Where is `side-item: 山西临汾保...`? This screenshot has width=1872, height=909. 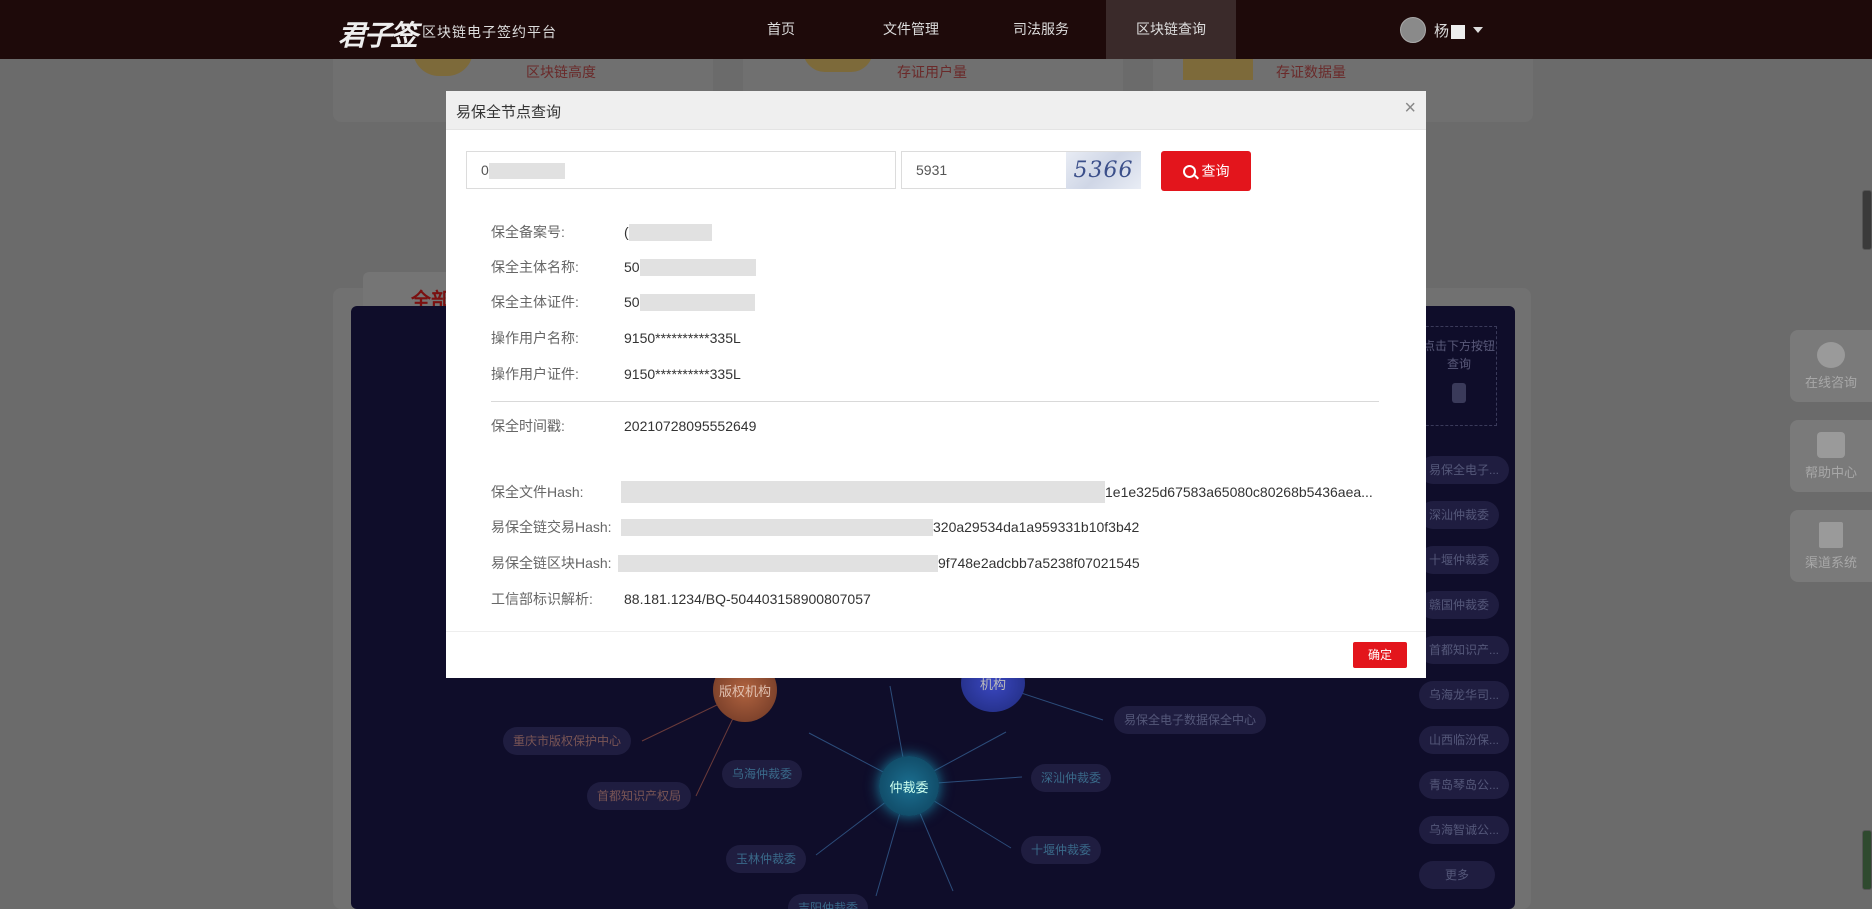 side-item: 山西临汾保... is located at coordinates (1464, 740).